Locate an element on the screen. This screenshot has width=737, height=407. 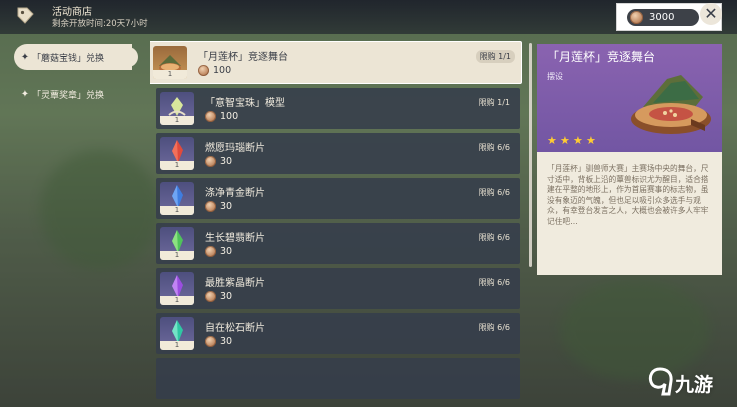
site-watermark: 九游 is located at coordinates (689, 383).